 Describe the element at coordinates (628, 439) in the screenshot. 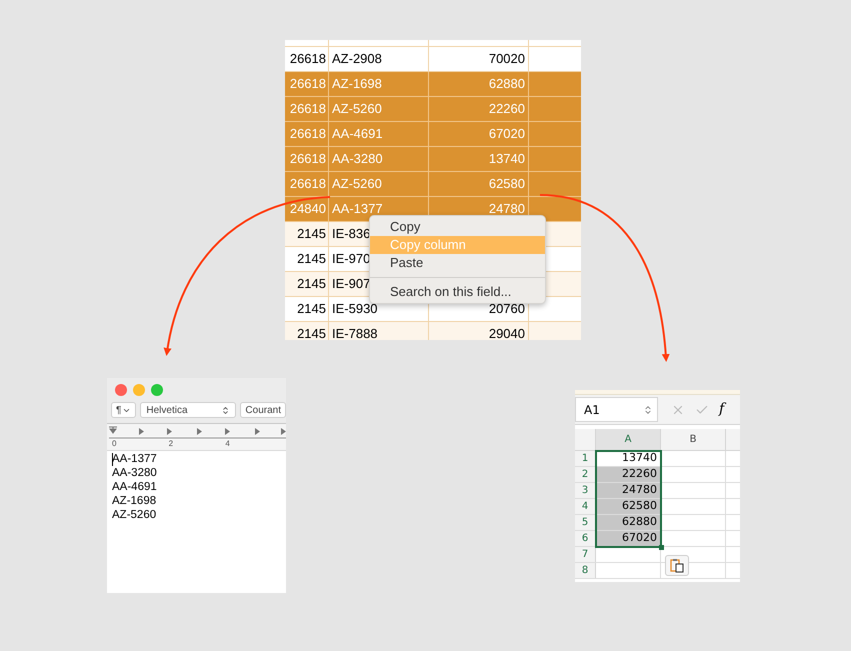

I see `column-header: A` at that location.